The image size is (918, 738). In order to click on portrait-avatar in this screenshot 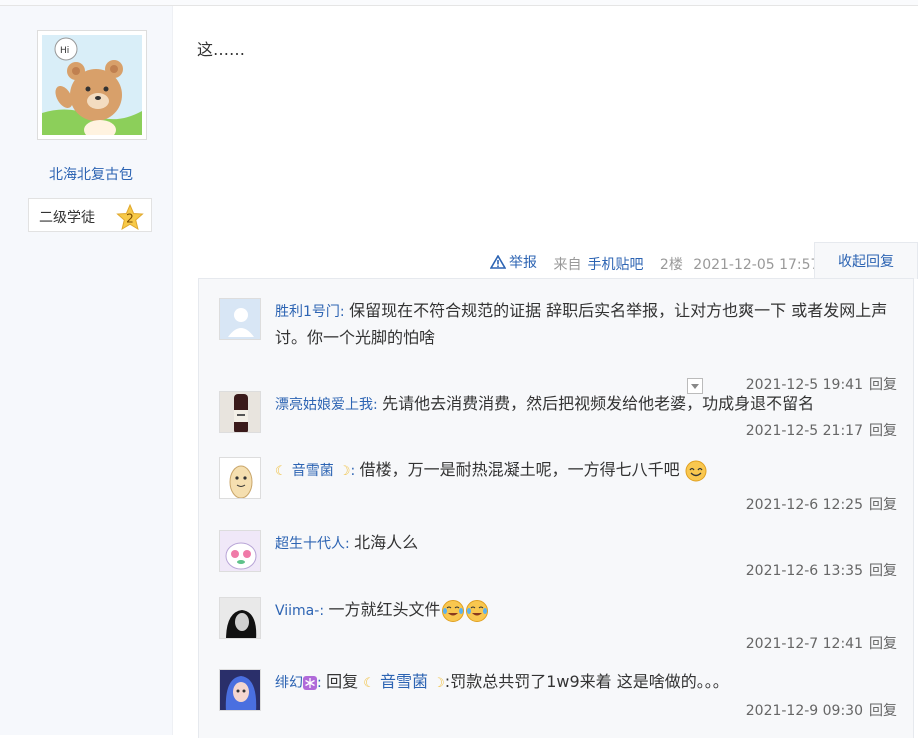, I will do `click(240, 618)`.